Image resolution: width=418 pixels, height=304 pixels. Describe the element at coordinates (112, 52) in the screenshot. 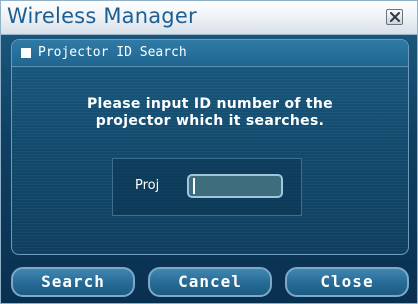

I see `panel-title: Projector ID Search` at that location.